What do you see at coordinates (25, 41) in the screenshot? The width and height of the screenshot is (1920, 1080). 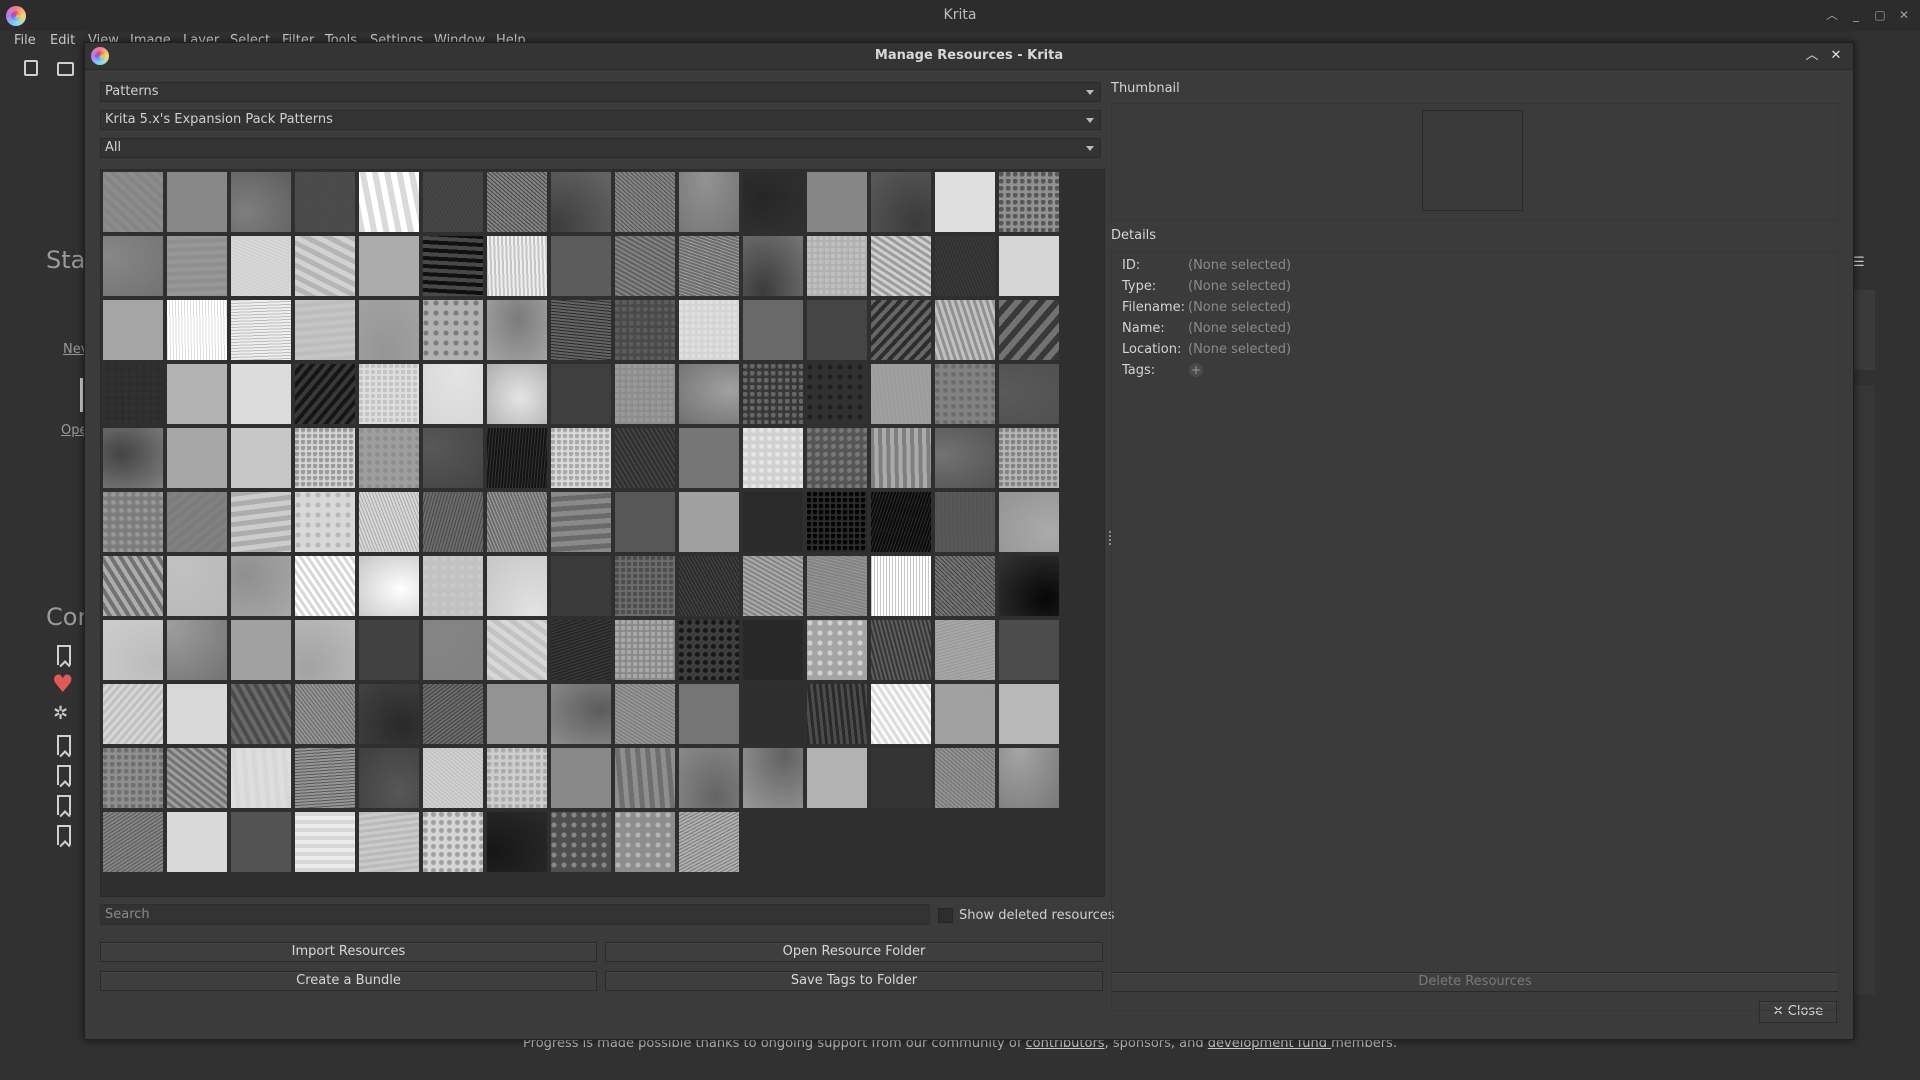 I see `menu-file: File` at bounding box center [25, 41].